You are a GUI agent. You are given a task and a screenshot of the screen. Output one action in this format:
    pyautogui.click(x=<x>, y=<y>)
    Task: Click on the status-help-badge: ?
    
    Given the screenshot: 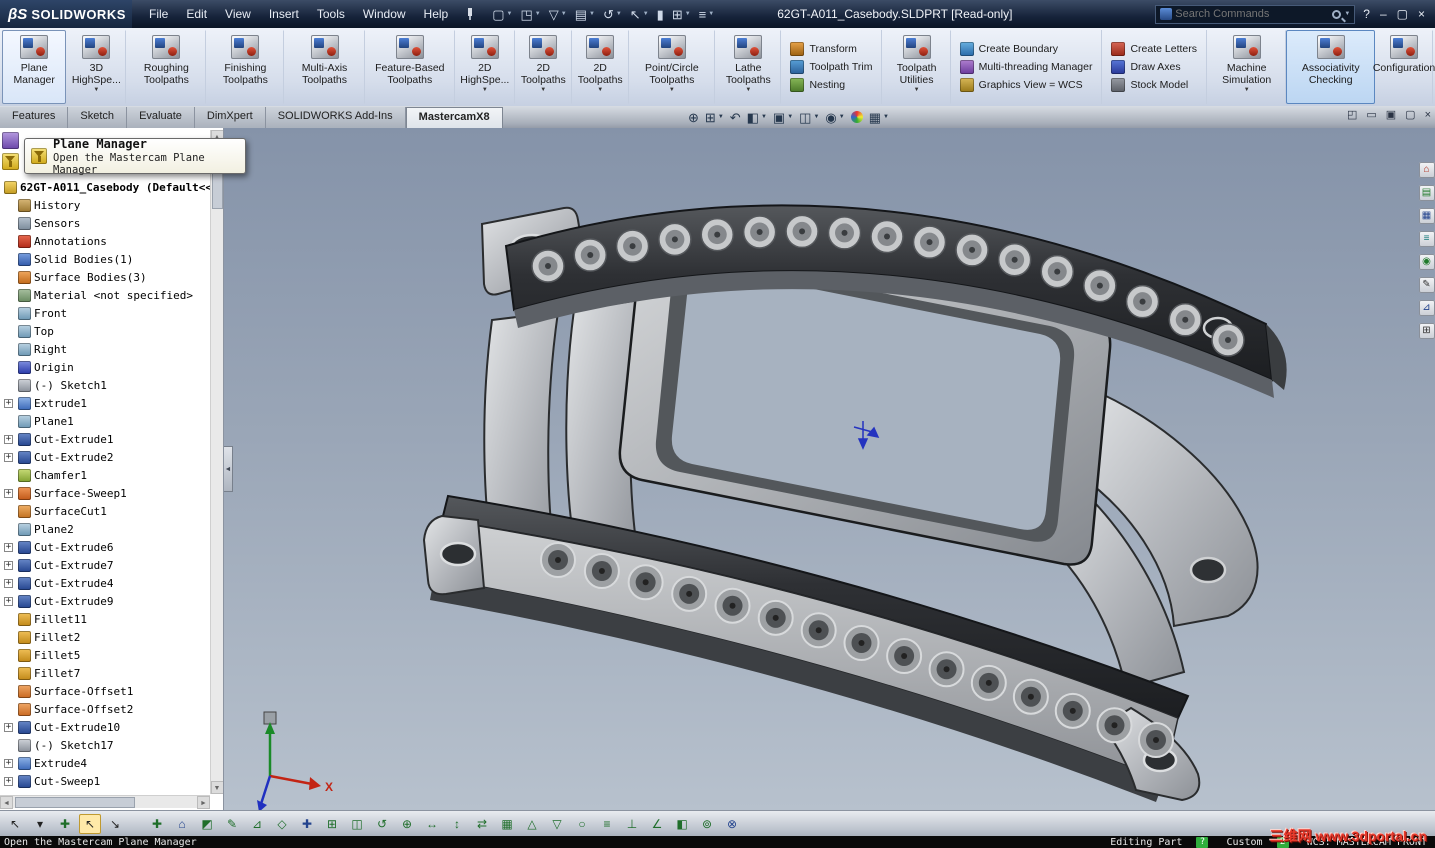 What is the action you would take?
    pyautogui.click(x=1202, y=842)
    